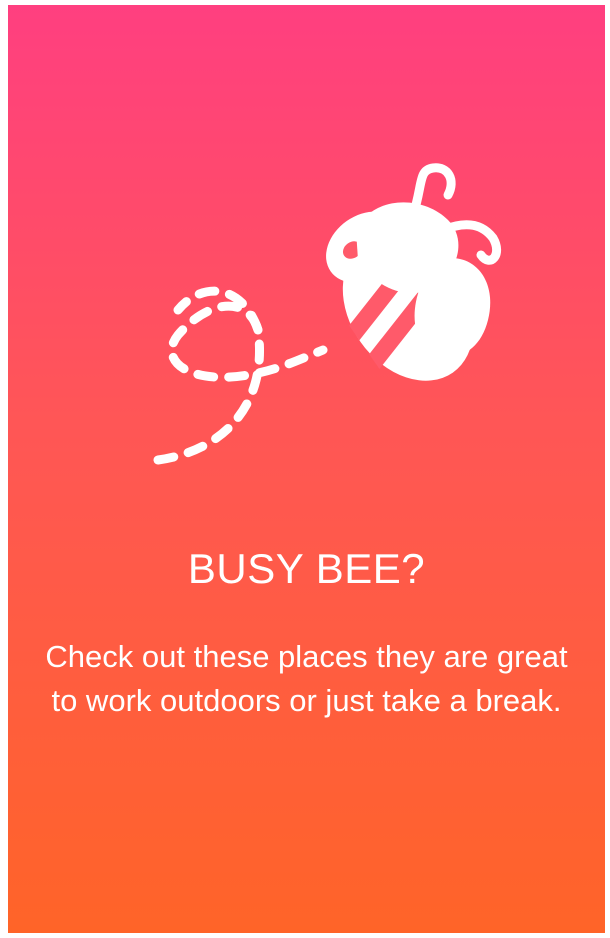 This screenshot has width=610, height=938. I want to click on page-title: BUSY BEE?, so click(306, 568).